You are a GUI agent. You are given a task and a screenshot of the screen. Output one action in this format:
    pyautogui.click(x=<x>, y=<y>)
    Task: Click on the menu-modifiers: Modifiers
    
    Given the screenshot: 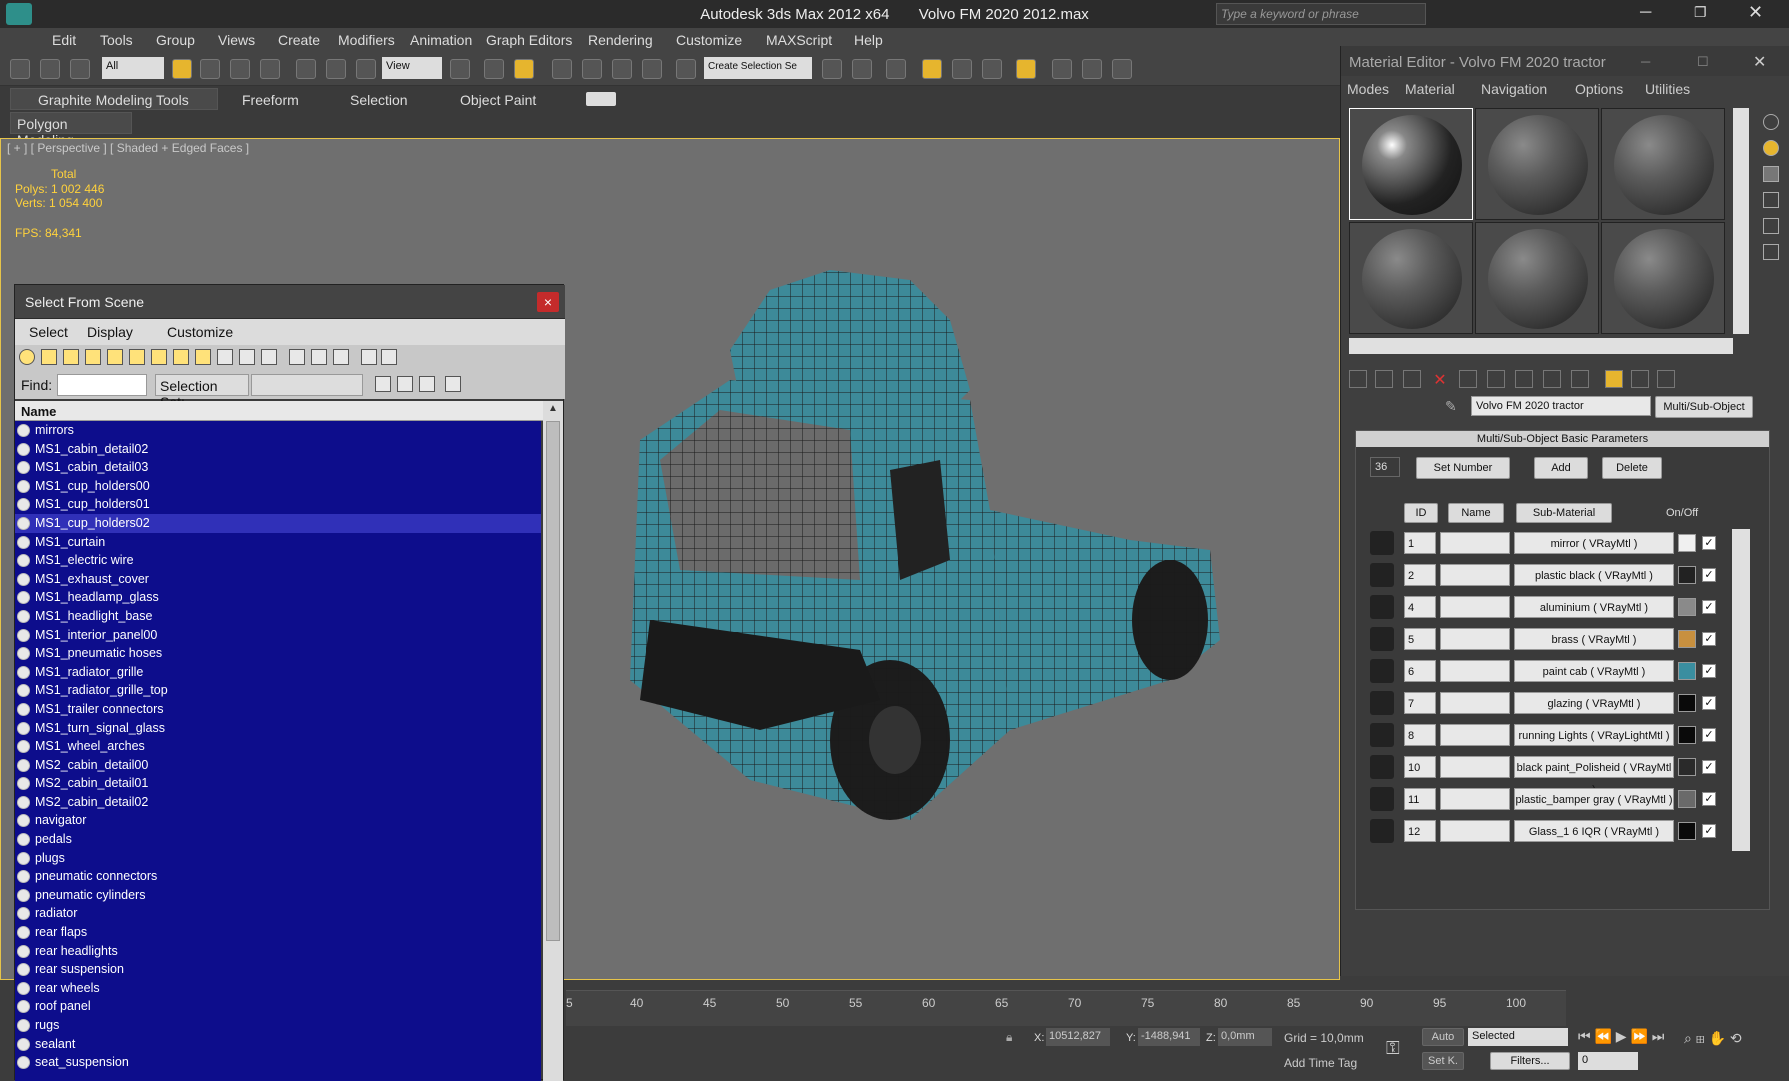 What is the action you would take?
    pyautogui.click(x=366, y=40)
    